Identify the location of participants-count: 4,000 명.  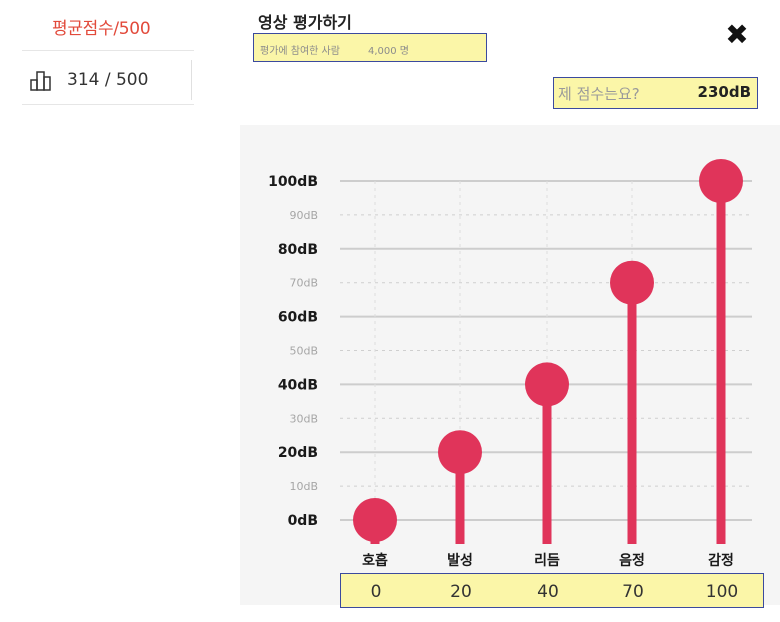
(388, 51).